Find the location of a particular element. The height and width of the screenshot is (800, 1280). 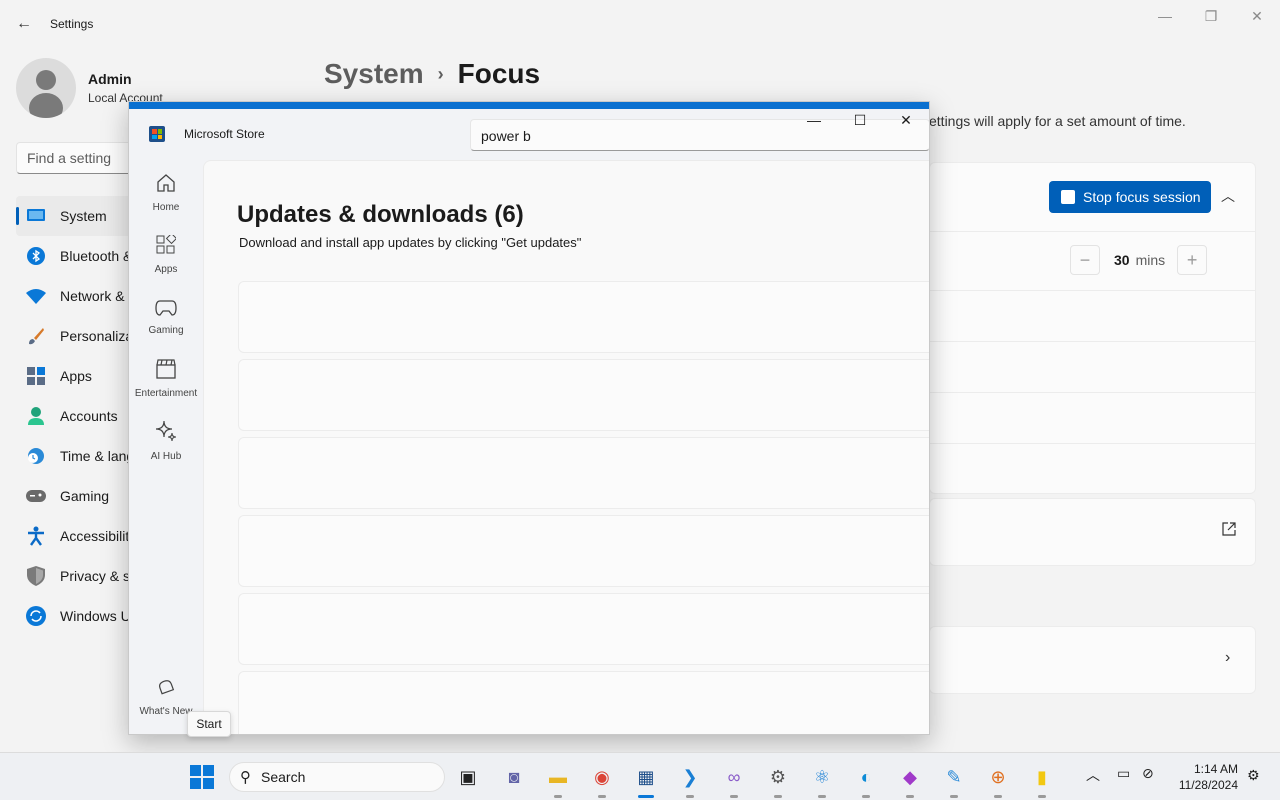

maximize-icon: ☐ is located at coordinates (860, 120).